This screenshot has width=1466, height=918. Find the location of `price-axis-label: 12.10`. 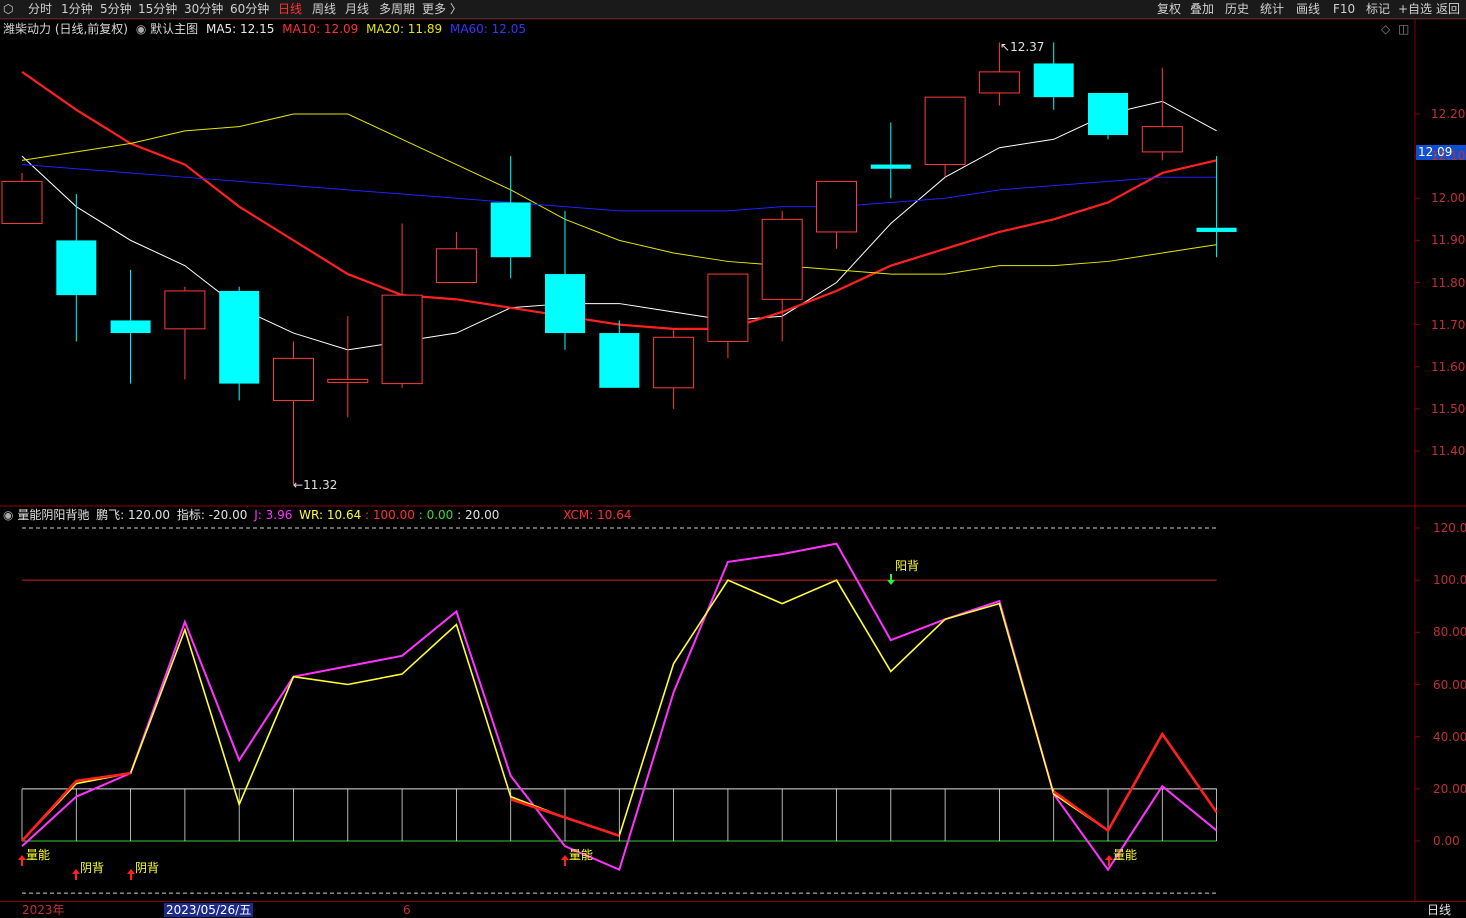

price-axis-label: 12.10 is located at coordinates (1448, 156).